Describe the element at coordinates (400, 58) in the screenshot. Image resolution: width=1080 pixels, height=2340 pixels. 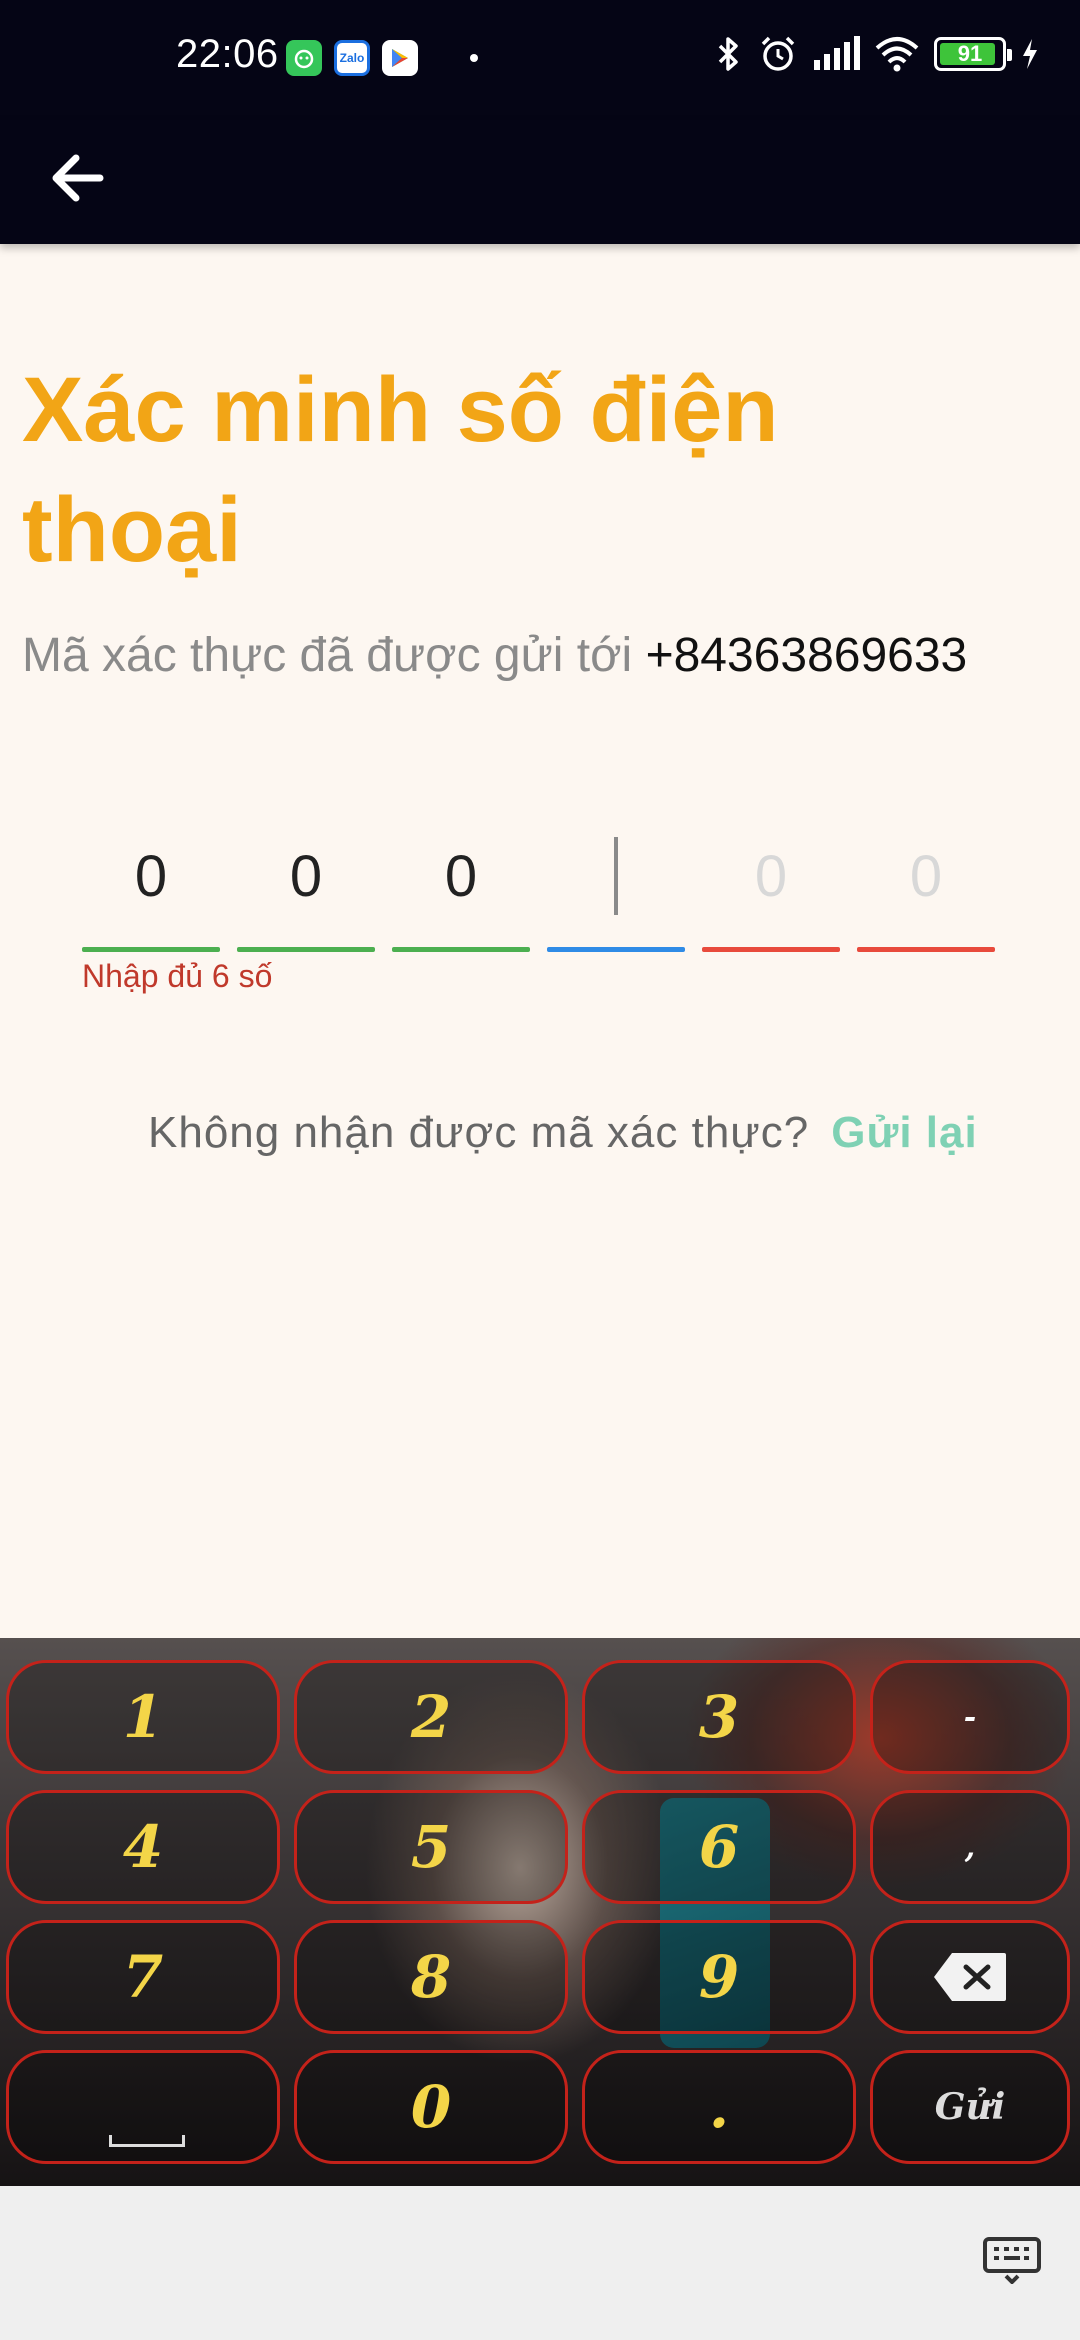
I see `google-play-icon` at that location.